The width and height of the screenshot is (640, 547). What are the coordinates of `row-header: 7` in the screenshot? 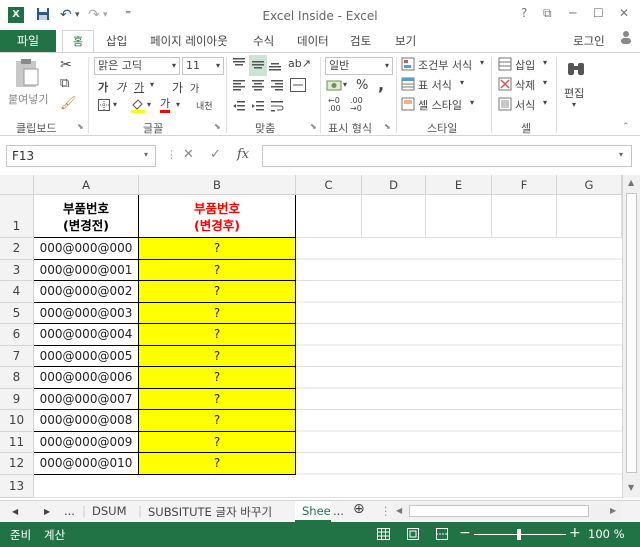 It's located at (17, 356).